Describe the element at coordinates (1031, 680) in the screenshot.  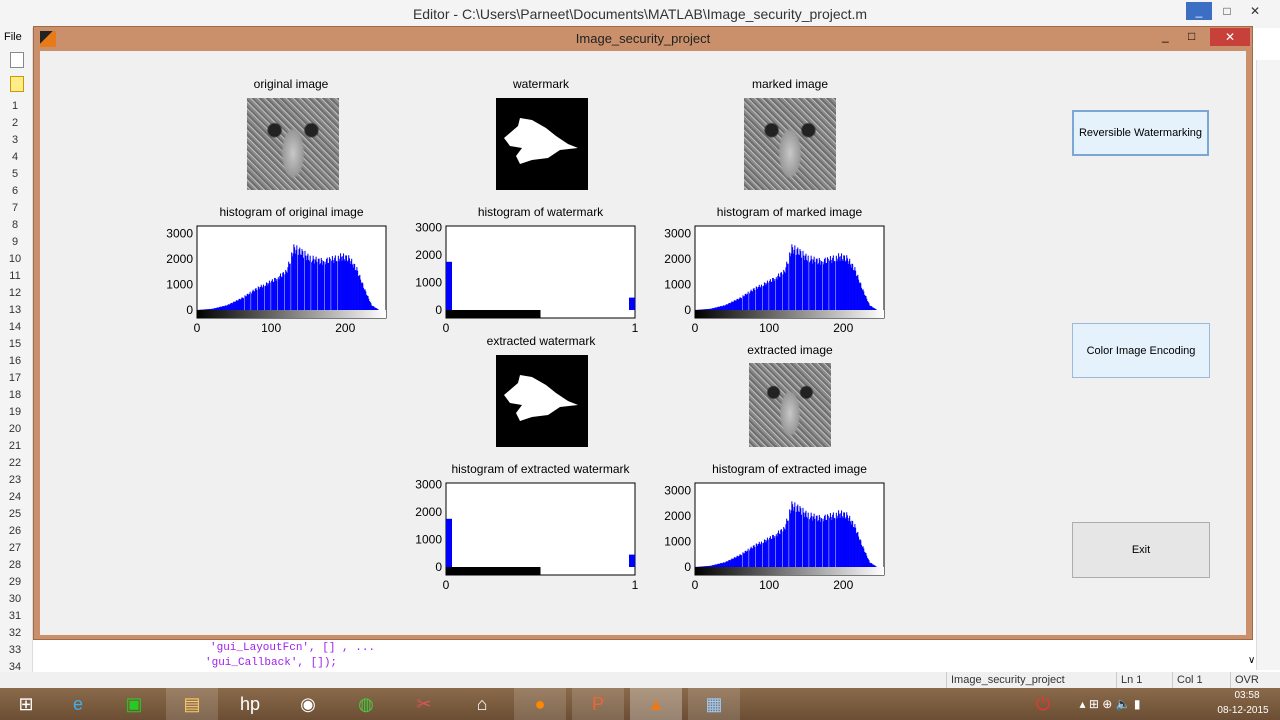
I see `status-file: Image_security_project` at that location.